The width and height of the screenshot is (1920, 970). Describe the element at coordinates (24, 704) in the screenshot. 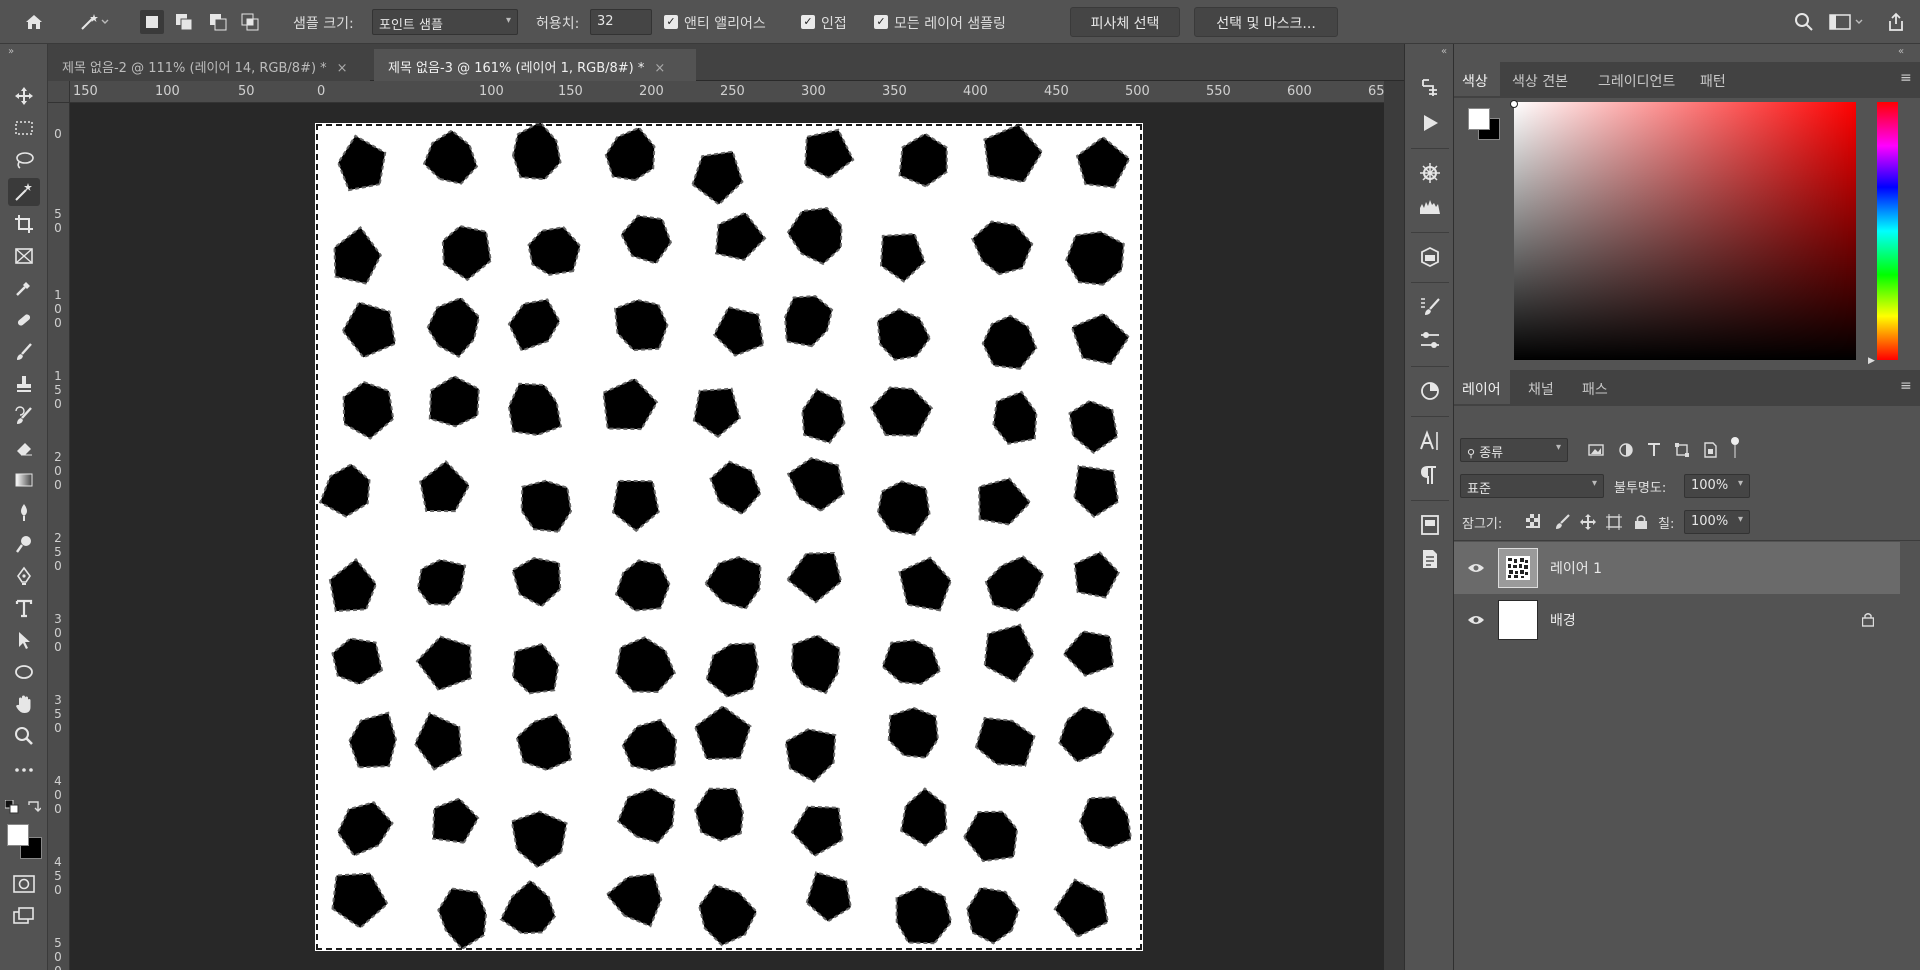

I see `hand-tool-icon` at that location.